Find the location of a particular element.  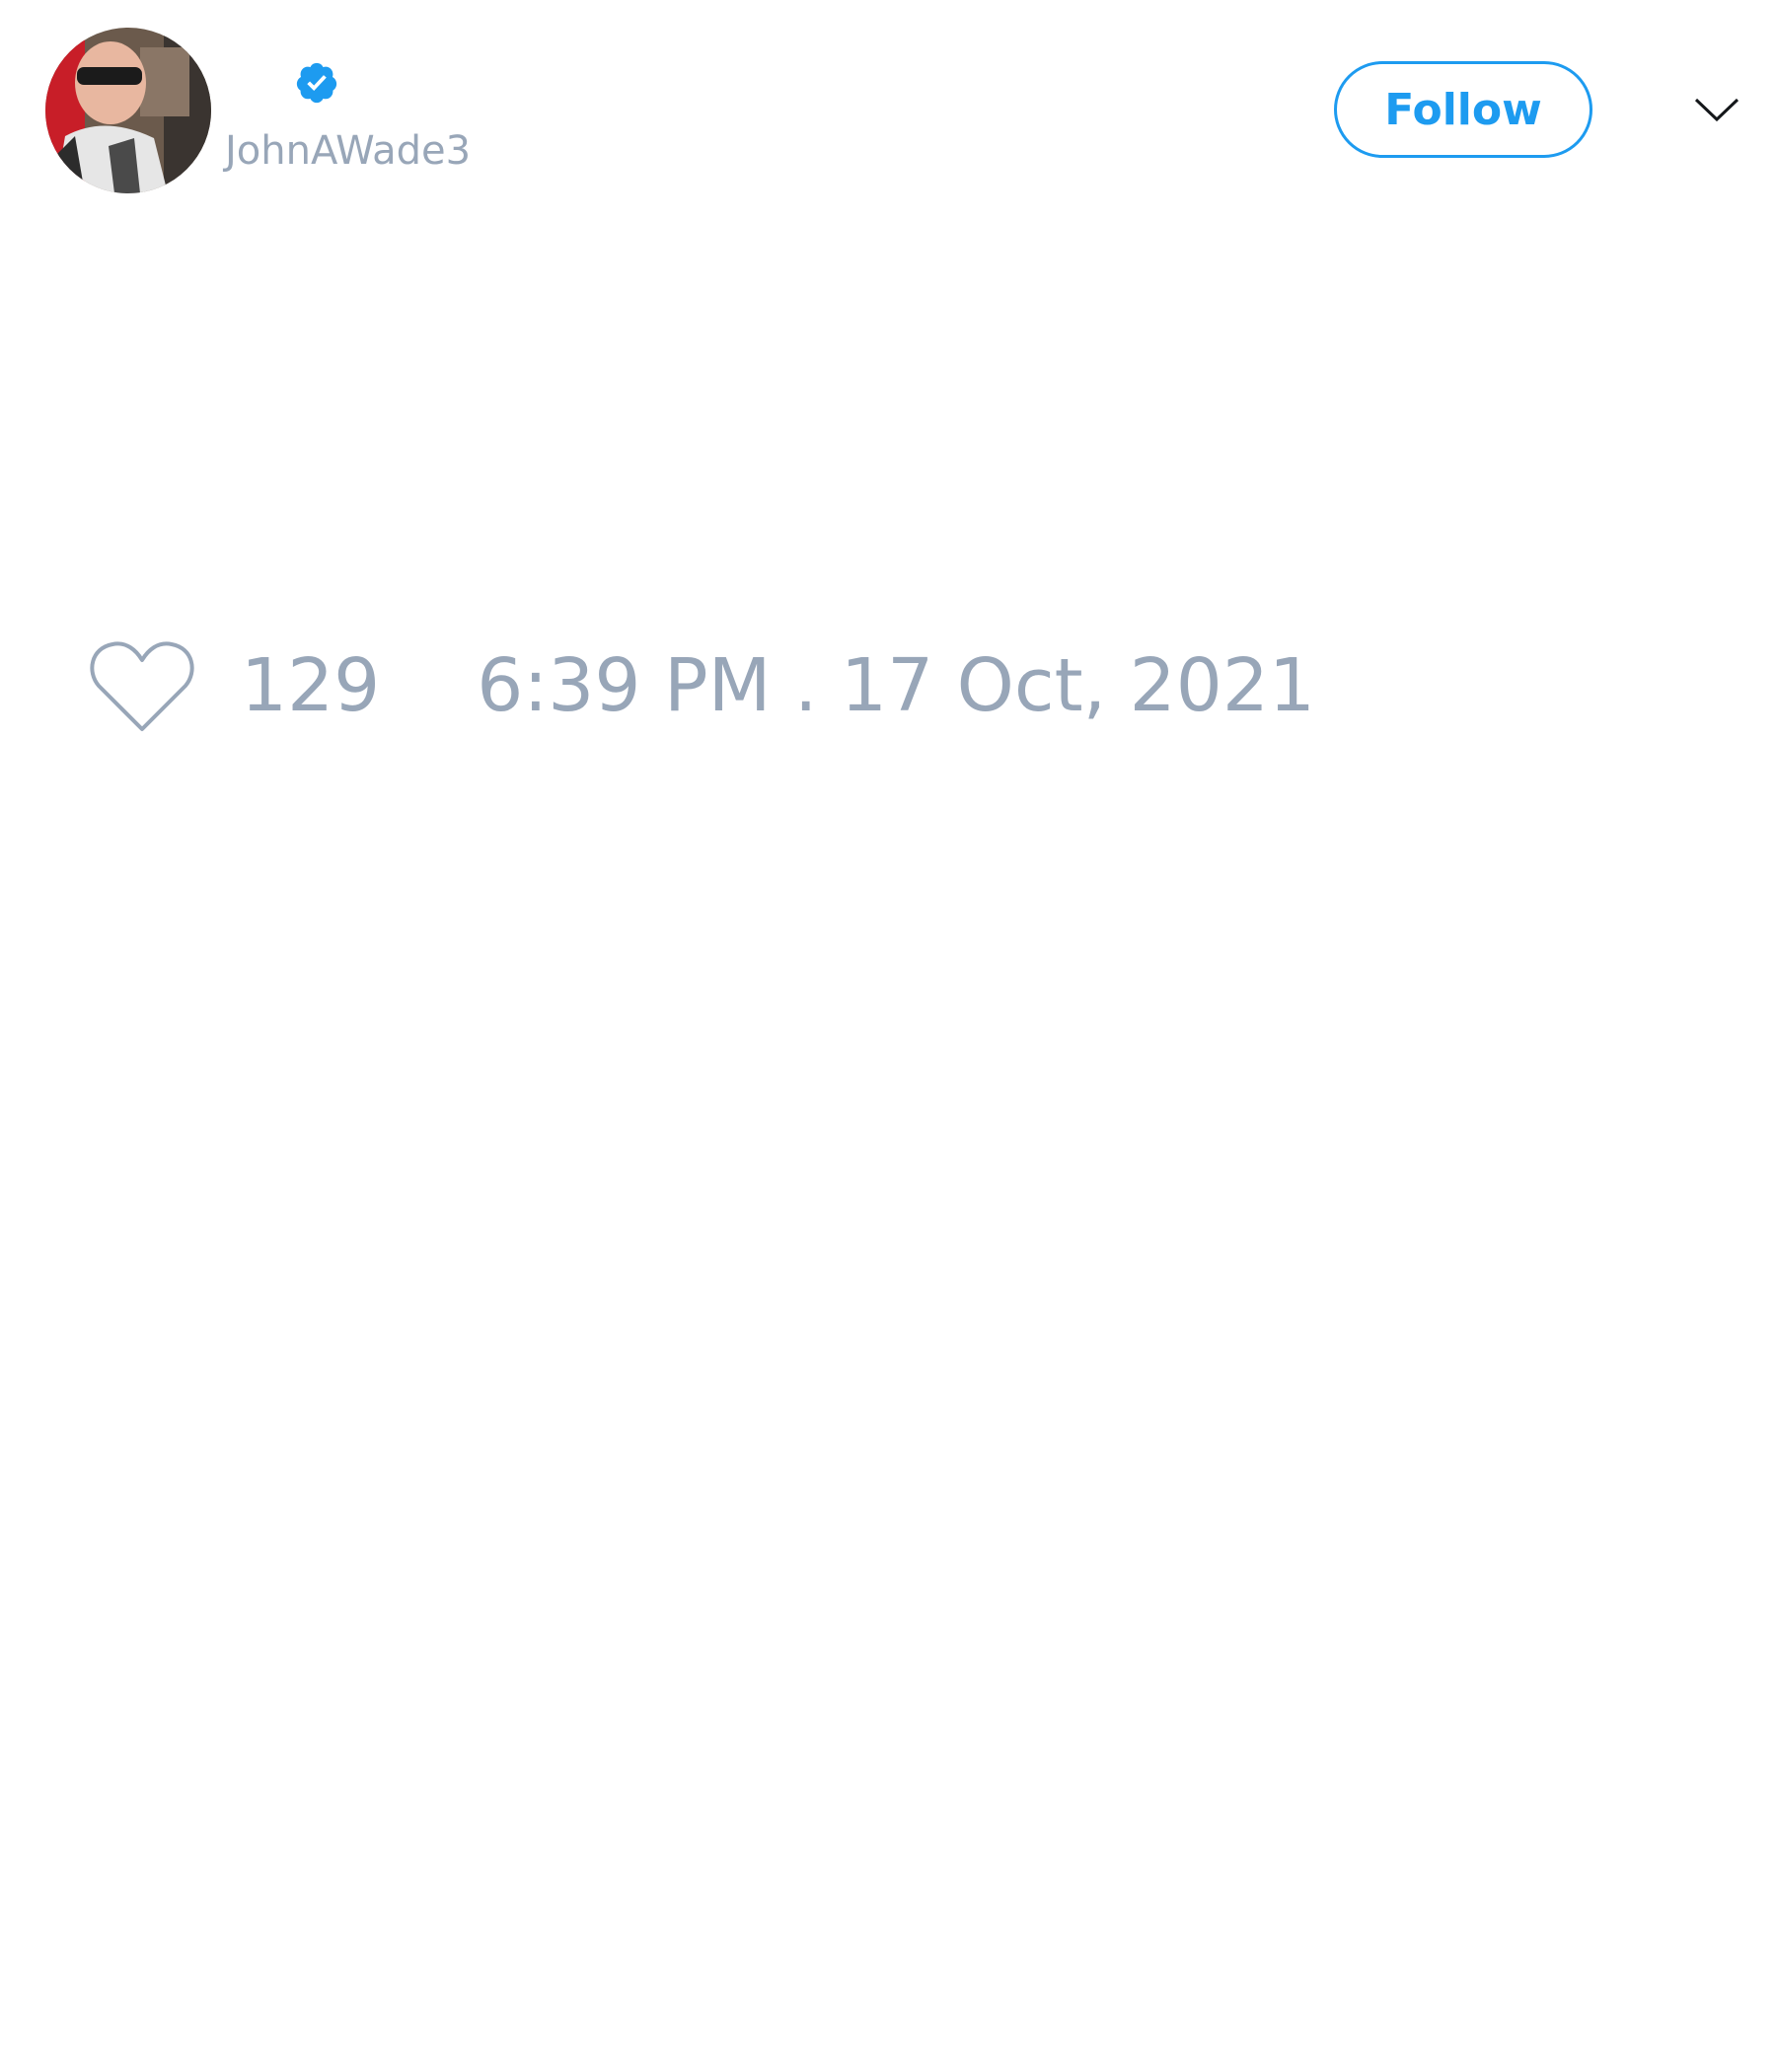

verified-badge-icon is located at coordinates (316, 83).